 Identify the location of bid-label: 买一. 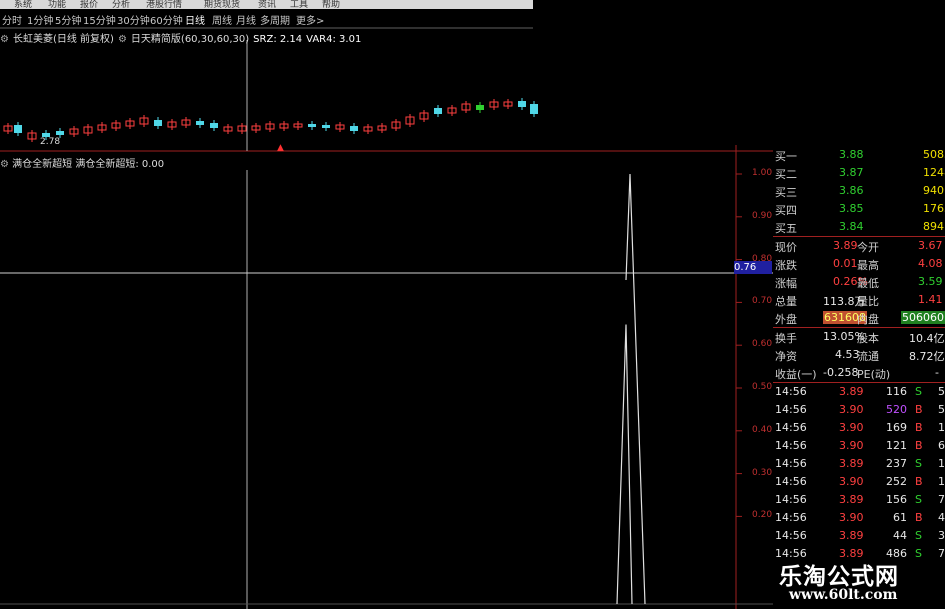
(786, 156).